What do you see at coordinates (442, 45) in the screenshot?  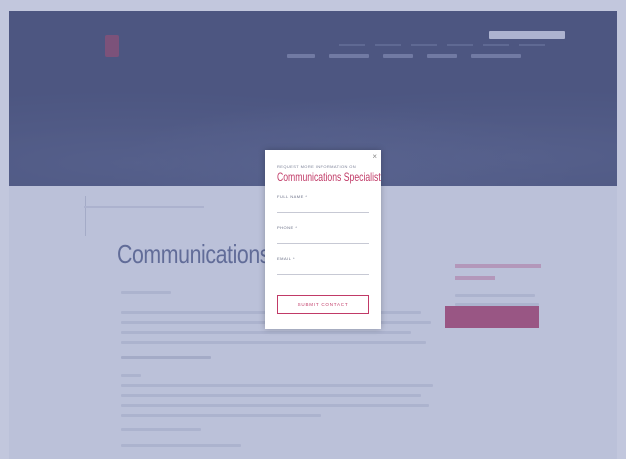 I see `utility-nav` at bounding box center [442, 45].